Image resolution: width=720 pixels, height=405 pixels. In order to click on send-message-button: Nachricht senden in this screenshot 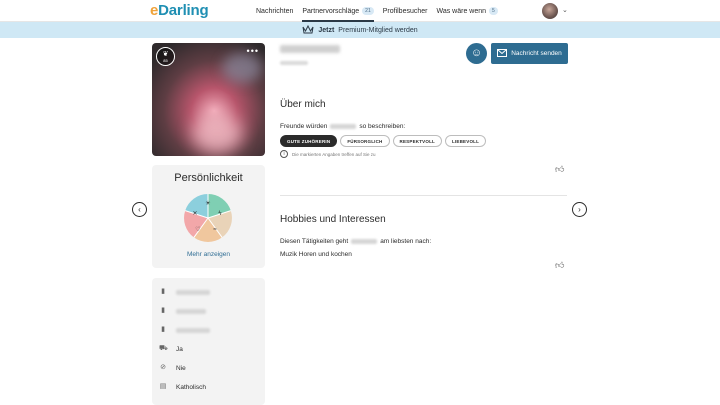, I will do `click(529, 53)`.